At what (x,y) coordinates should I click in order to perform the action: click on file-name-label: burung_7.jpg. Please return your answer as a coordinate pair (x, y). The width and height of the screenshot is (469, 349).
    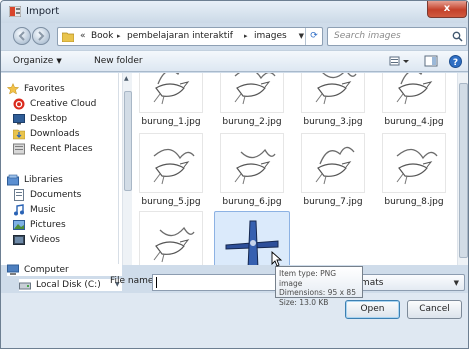
    Looking at the image, I should click on (333, 202).